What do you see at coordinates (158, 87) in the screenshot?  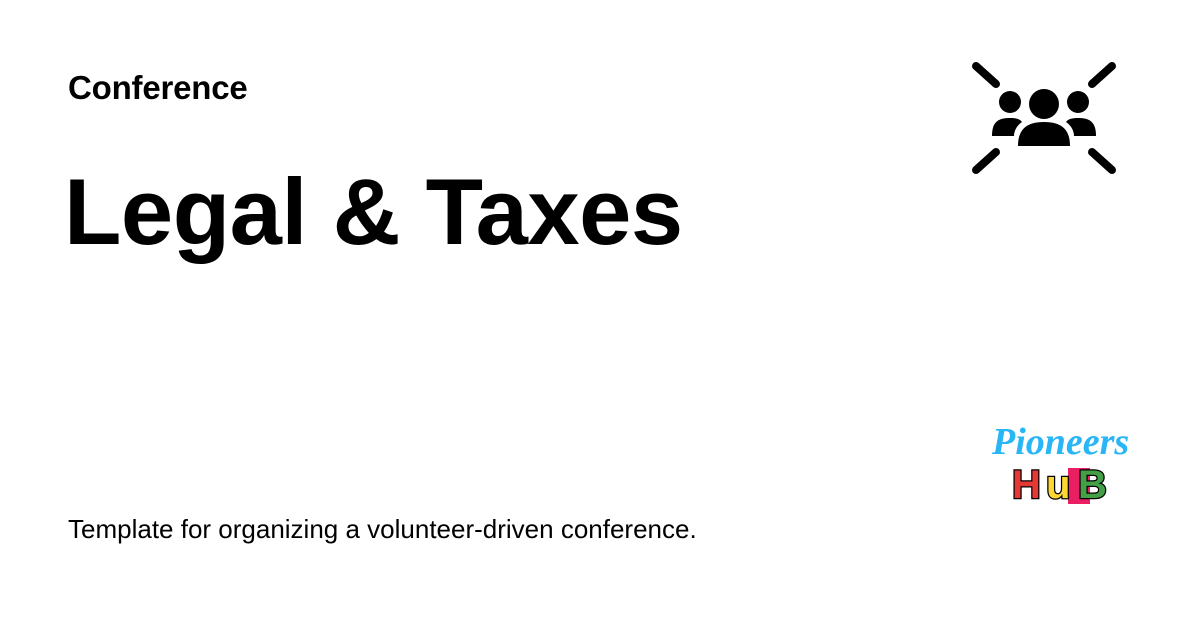 I see `category-label: Conference` at bounding box center [158, 87].